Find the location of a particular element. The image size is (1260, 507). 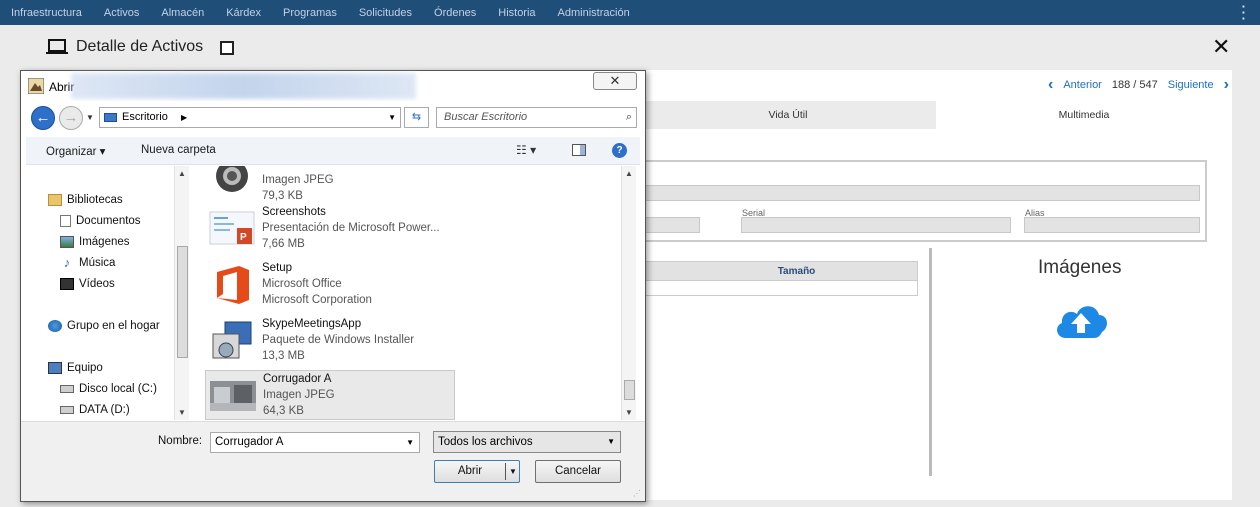

cloud-upload-icon is located at coordinates (1081, 320).